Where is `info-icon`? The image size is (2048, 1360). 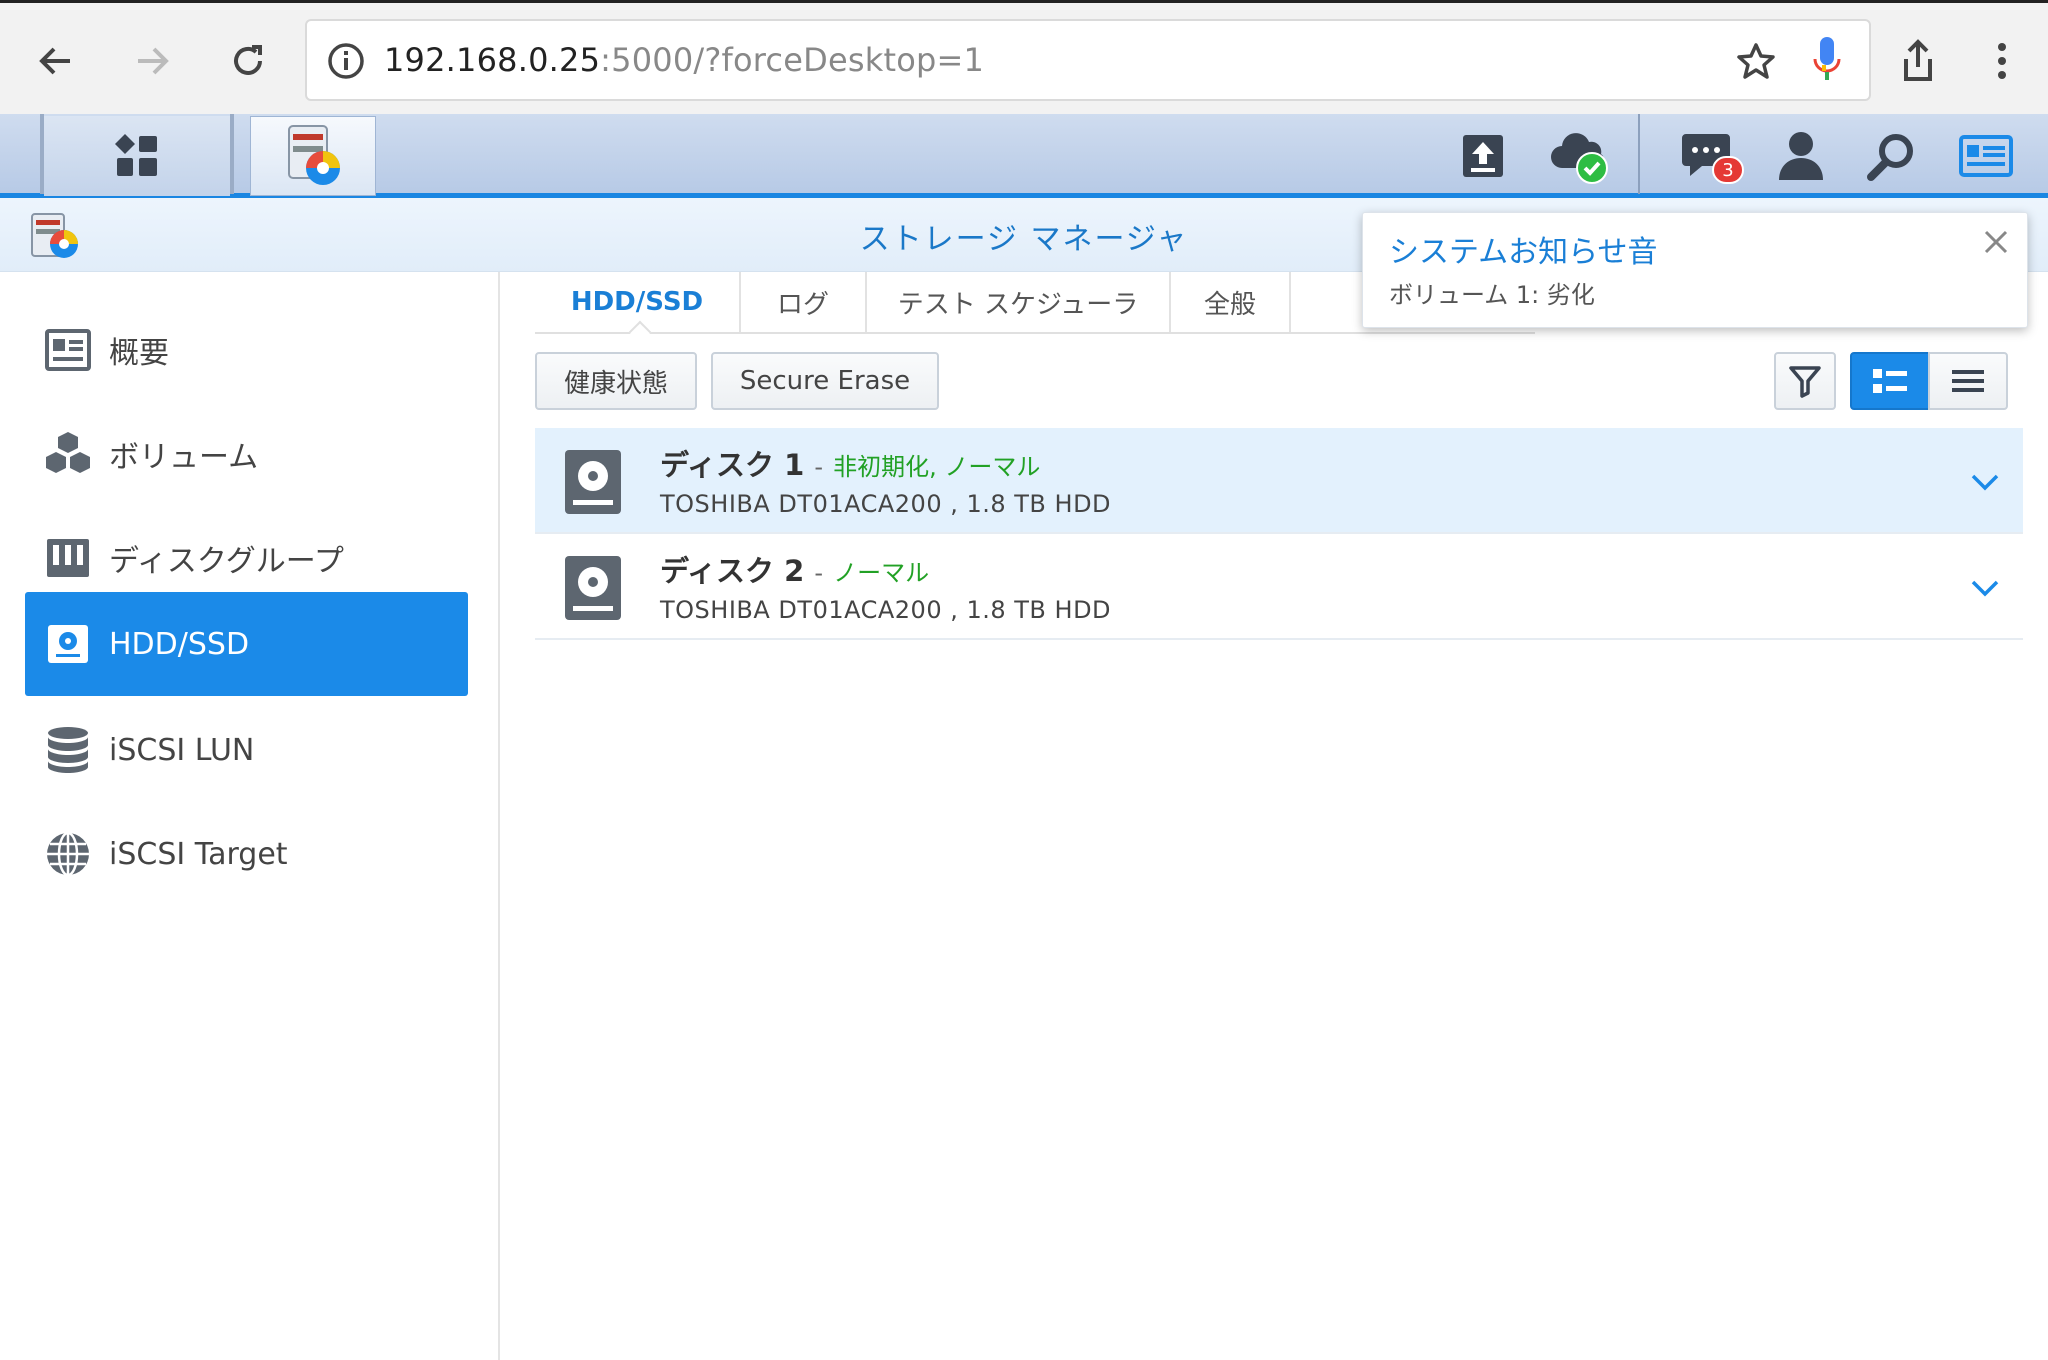 info-icon is located at coordinates (346, 61).